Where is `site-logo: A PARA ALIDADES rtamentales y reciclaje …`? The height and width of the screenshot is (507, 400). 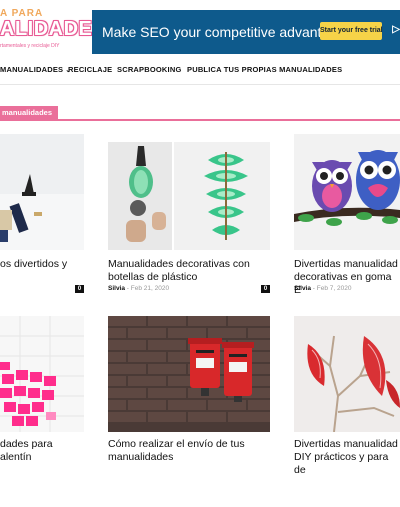 site-logo: A PARA ALIDADES rtamentales y reciclaje … is located at coordinates (53, 30).